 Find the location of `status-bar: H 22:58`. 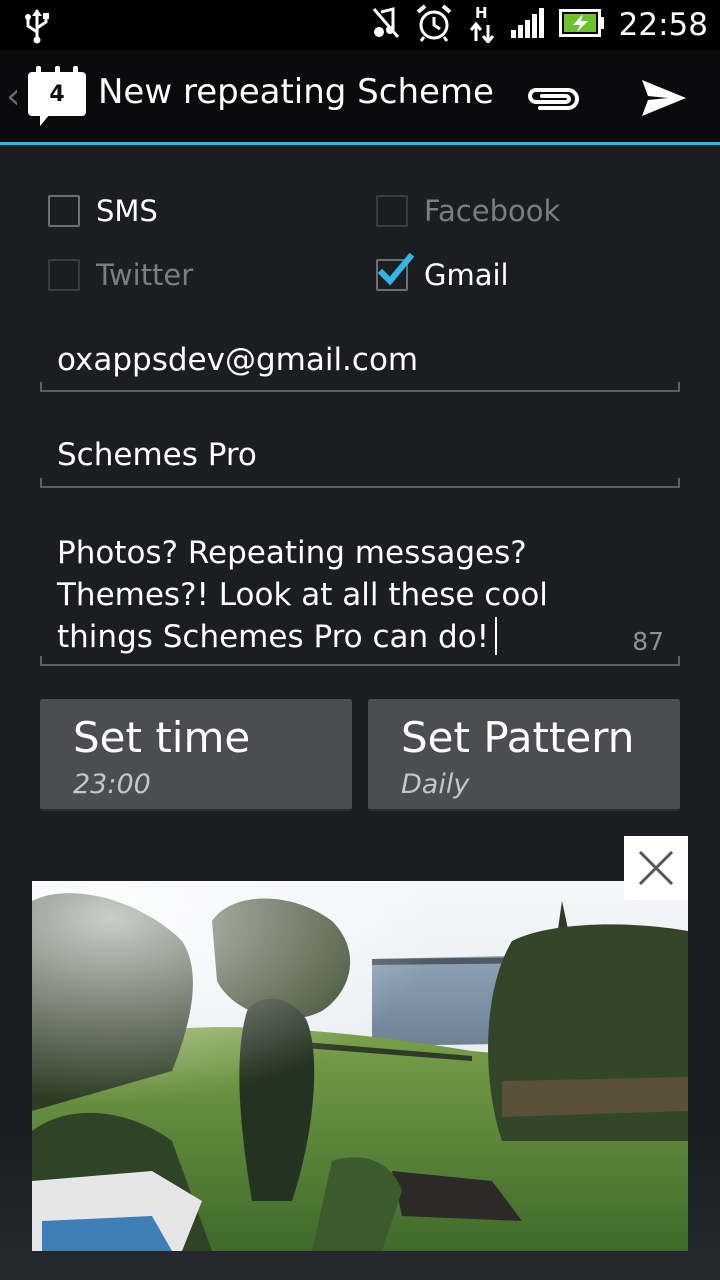

status-bar: H 22:58 is located at coordinates (360, 25).